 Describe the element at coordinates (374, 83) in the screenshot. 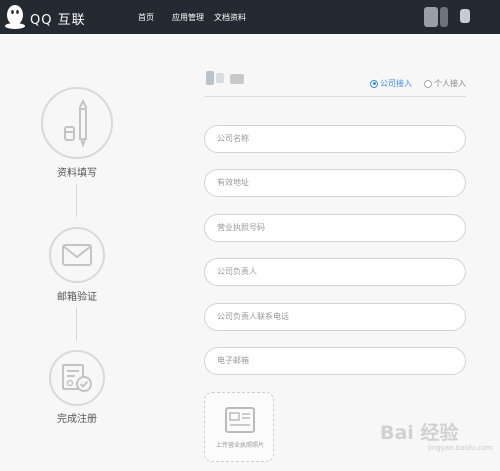

I see `radio-selected-icon` at that location.